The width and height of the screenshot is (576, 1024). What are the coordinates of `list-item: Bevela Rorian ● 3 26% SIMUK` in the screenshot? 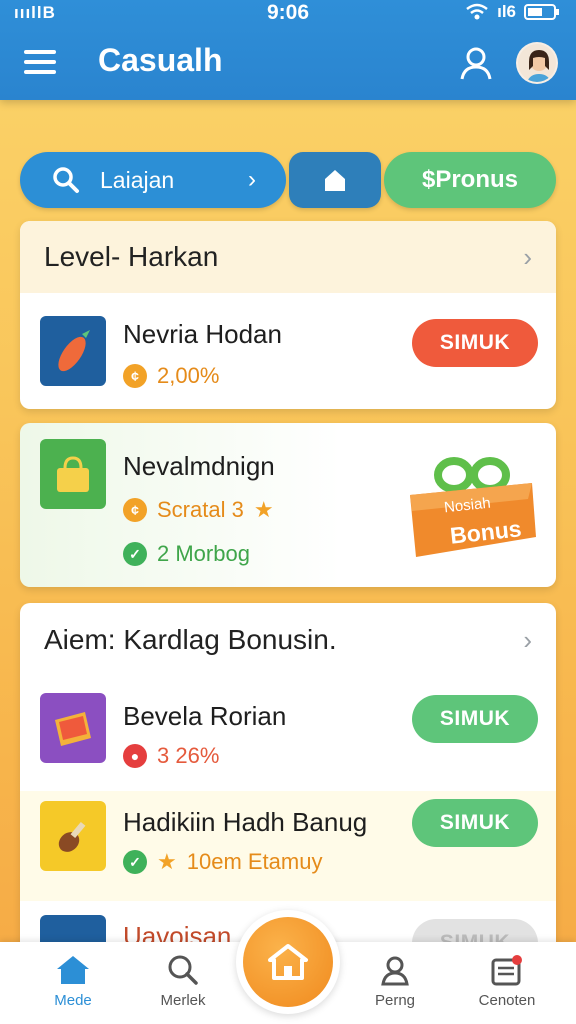 It's located at (288, 729).